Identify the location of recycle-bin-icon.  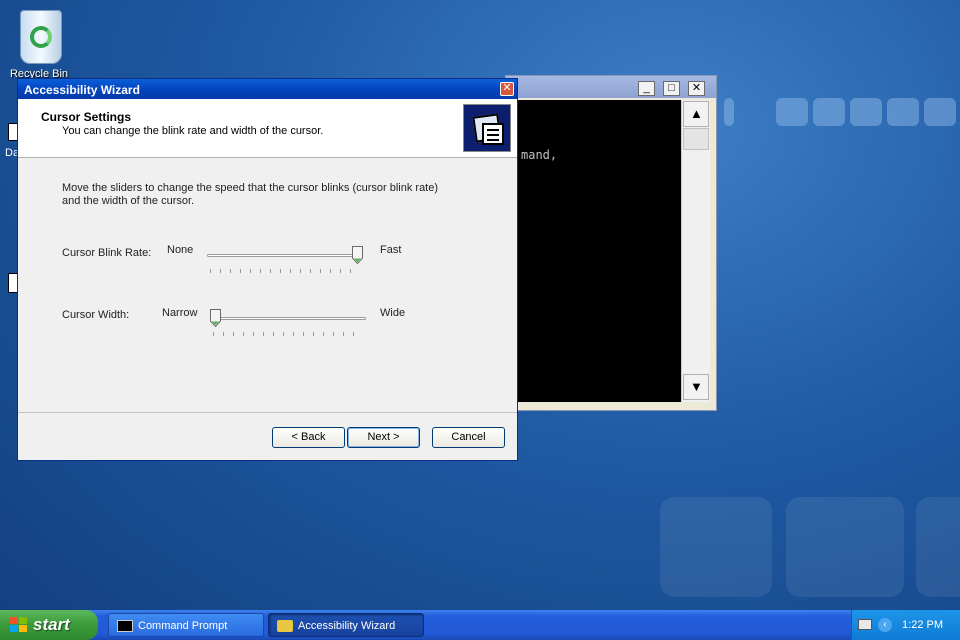
(39, 33).